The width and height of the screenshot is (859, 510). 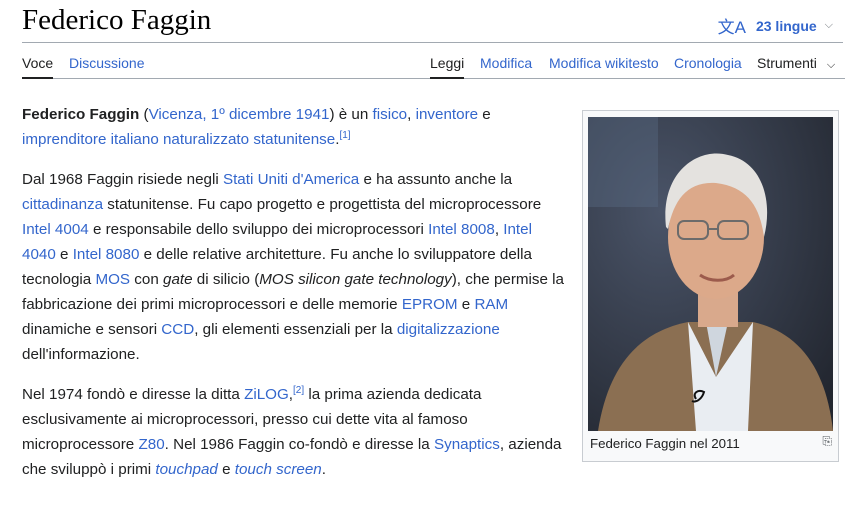 I want to click on tools-menu: Strumenti ⌵, so click(x=796, y=60).